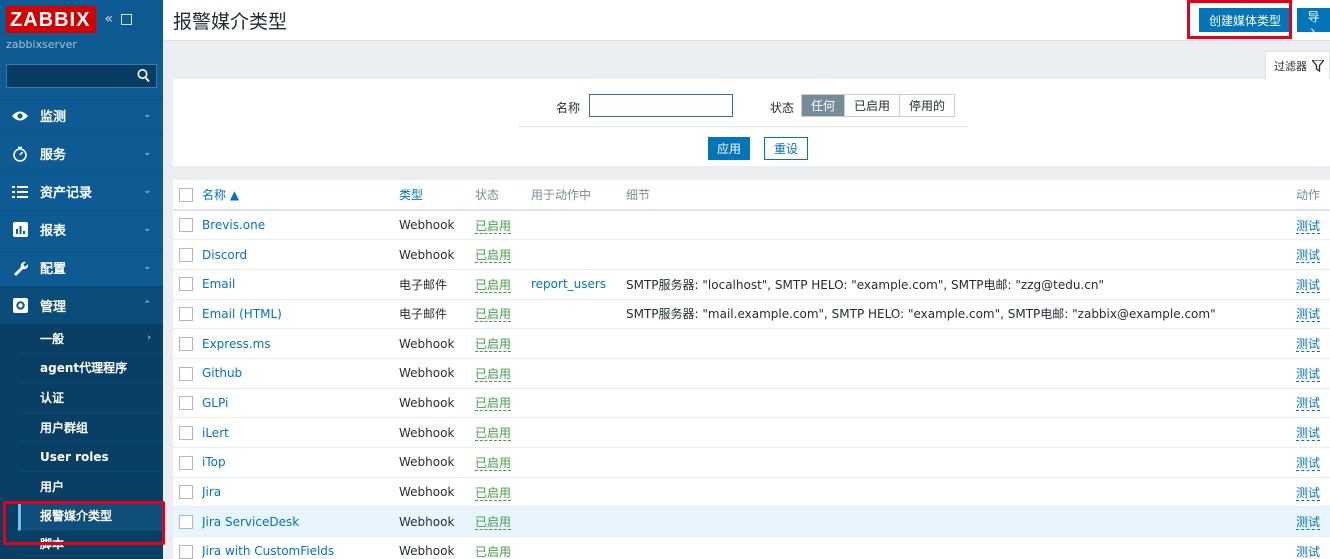 Image resolution: width=1330 pixels, height=559 pixels. I want to click on row-select-cell, so click(187, 254).